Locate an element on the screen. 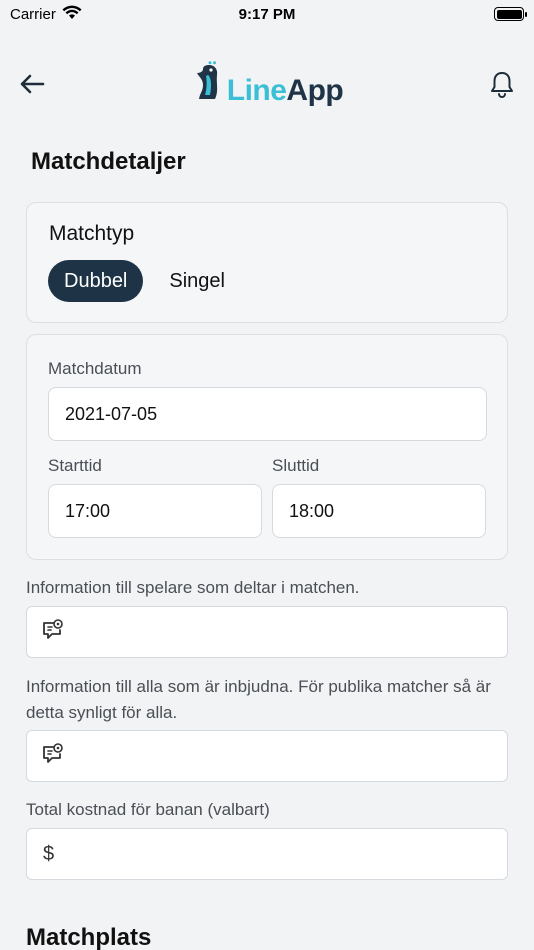 Image resolution: width=534 pixels, height=950 pixels. start-time-label: Starttid is located at coordinates (75, 465).